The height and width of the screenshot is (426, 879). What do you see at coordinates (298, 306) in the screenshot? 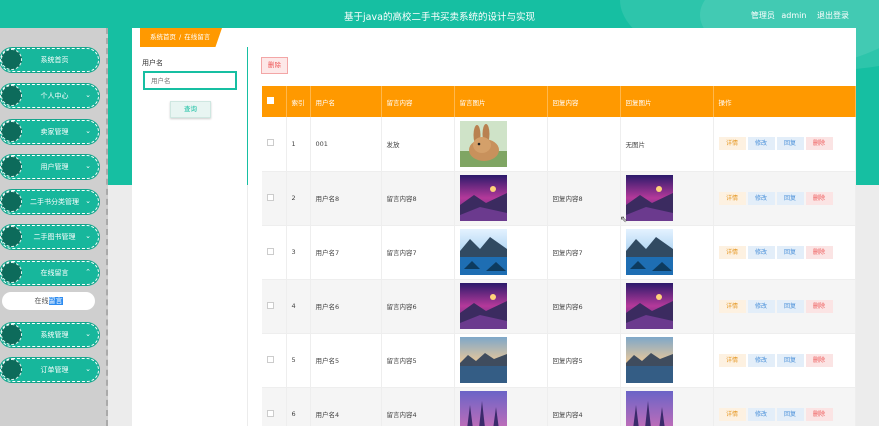
I see `row-index: 4` at bounding box center [298, 306].